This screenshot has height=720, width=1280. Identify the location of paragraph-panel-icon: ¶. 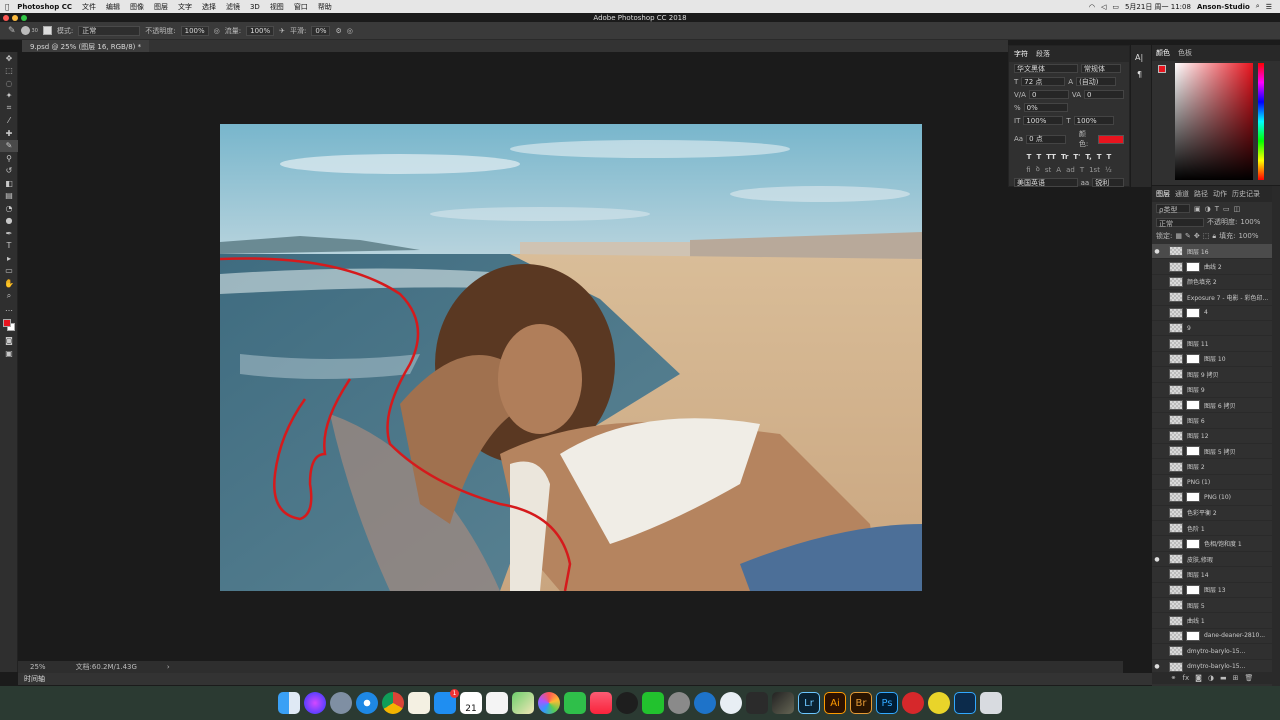
(1141, 74).